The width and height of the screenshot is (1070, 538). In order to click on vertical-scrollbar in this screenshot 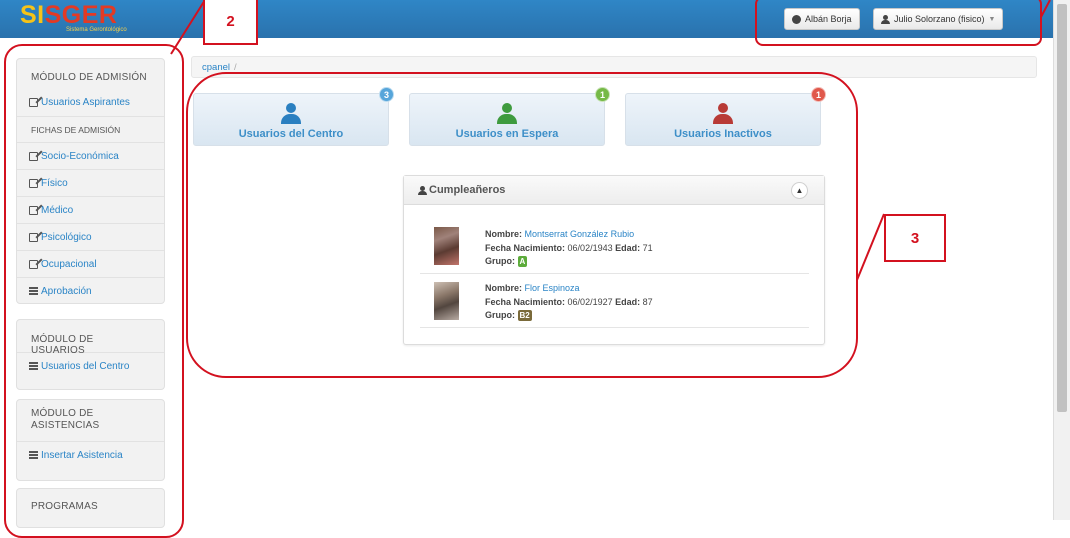, I will do `click(1061, 260)`.